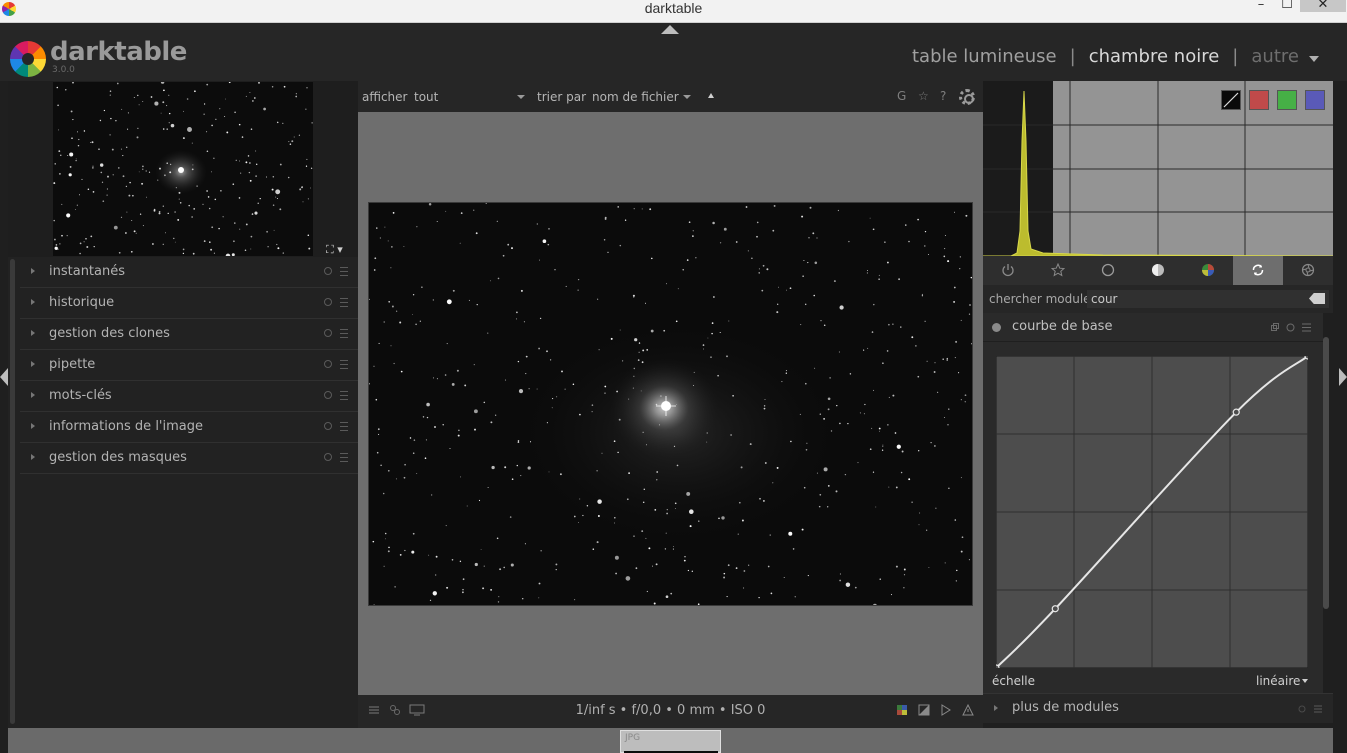  Describe the element at coordinates (1154, 56) in the screenshot. I see `view-darkroom: chambre noire` at that location.